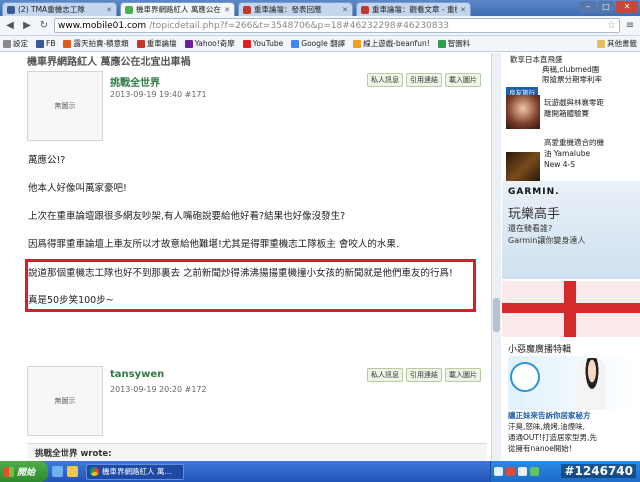 This screenshot has width=640, height=482. Describe the element at coordinates (10, 26) in the screenshot. I see `back-arrow-icon: ◀` at that location.